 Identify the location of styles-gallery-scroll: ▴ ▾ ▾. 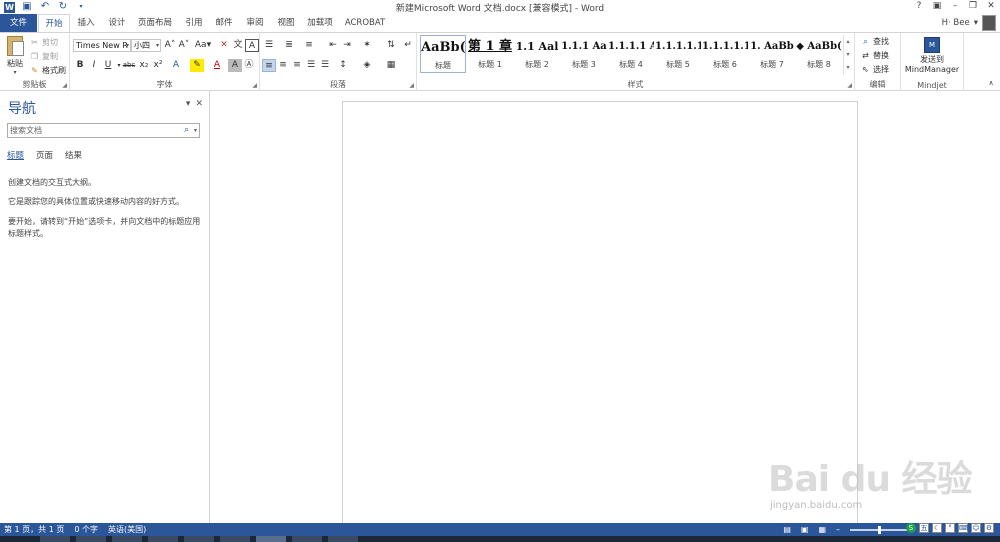
(847, 55).